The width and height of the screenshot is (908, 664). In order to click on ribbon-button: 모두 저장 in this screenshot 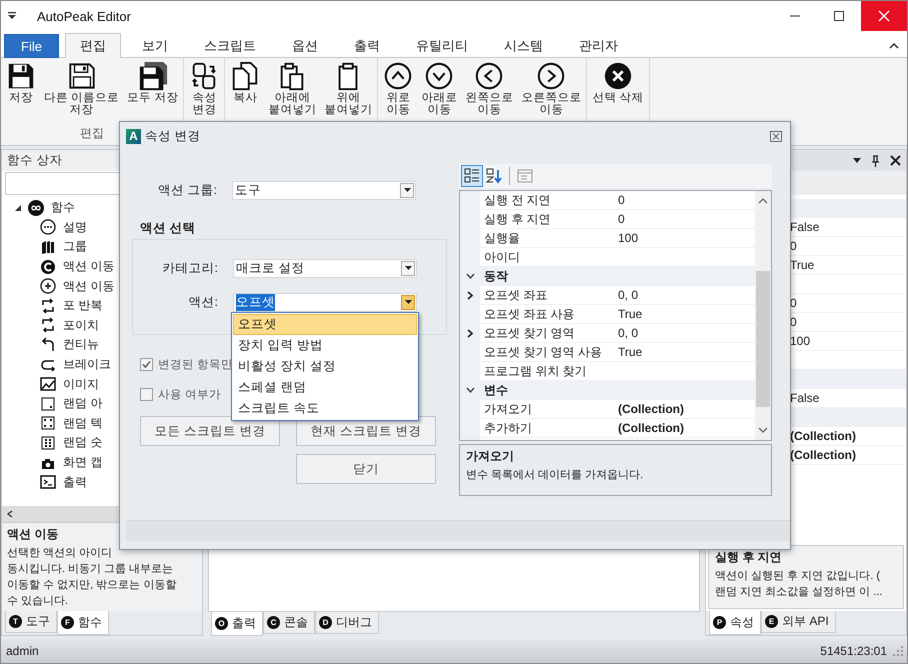, I will do `click(153, 87)`.